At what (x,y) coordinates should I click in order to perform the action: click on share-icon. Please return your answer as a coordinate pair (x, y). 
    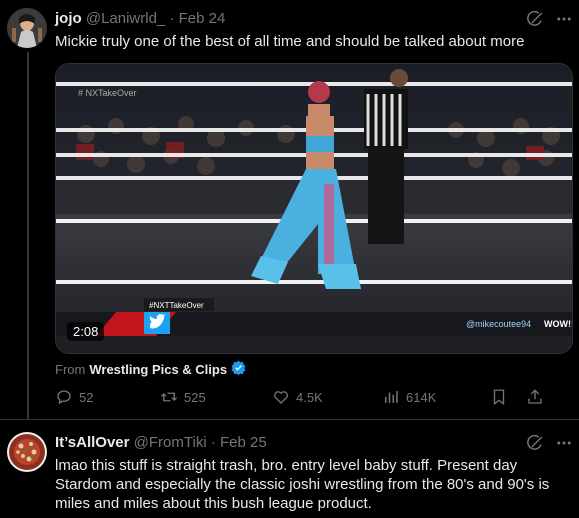
    Looking at the image, I should click on (535, 396).